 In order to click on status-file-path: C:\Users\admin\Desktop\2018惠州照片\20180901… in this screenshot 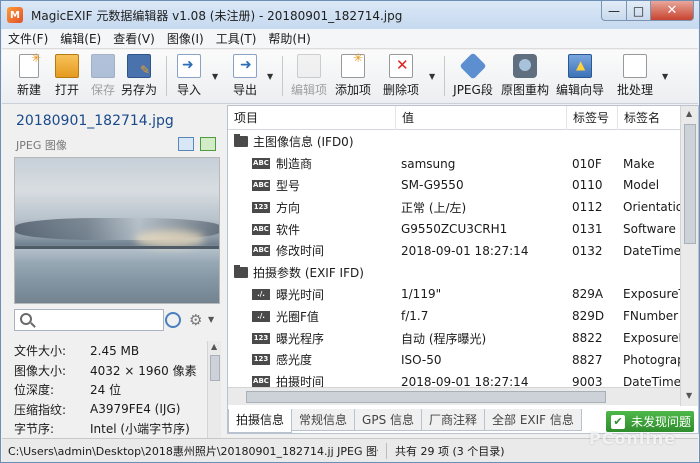, I will do `click(193, 451)`.